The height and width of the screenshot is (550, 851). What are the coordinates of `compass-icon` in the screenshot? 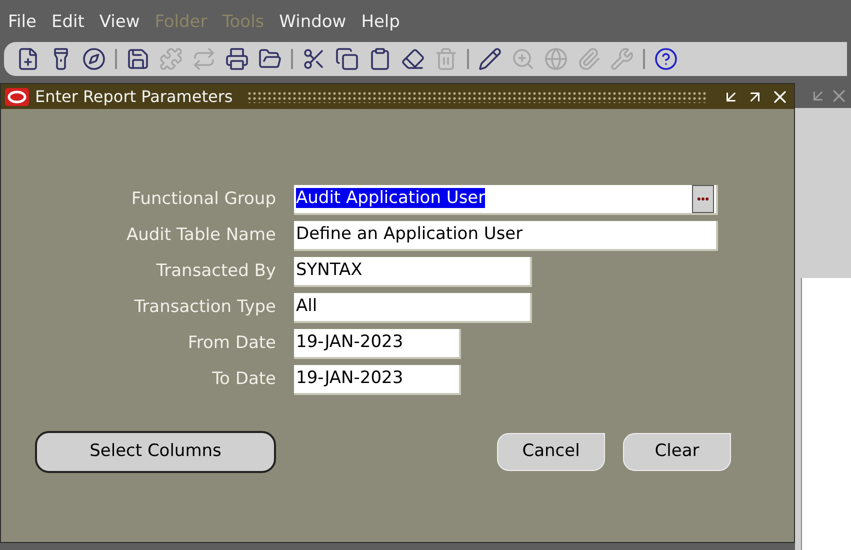 It's located at (94, 59).